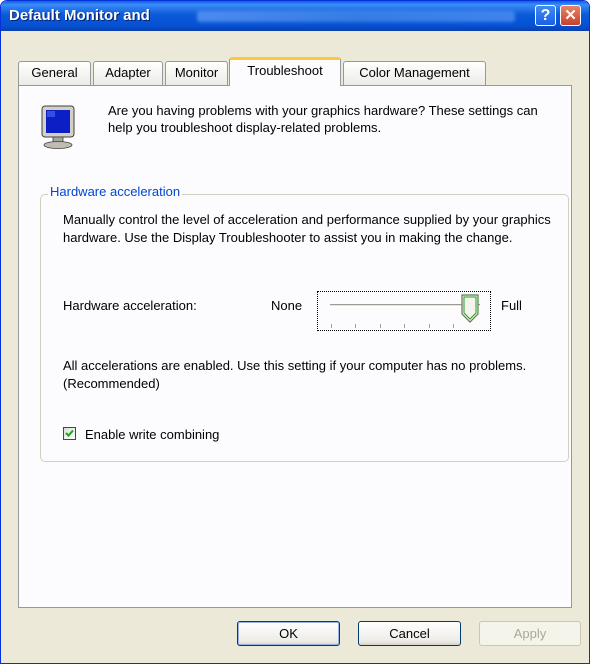 The width and height of the screenshot is (590, 664). Describe the element at coordinates (409, 633) in the screenshot. I see `cancel-button: Cancel` at that location.